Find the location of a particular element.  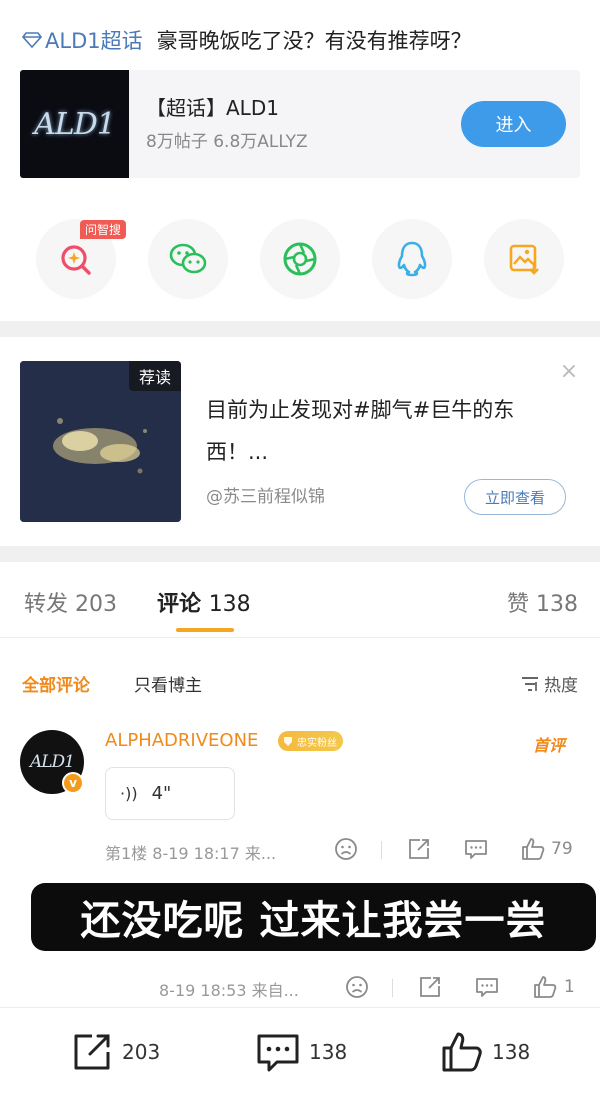

qq-share-button is located at coordinates (412, 259).